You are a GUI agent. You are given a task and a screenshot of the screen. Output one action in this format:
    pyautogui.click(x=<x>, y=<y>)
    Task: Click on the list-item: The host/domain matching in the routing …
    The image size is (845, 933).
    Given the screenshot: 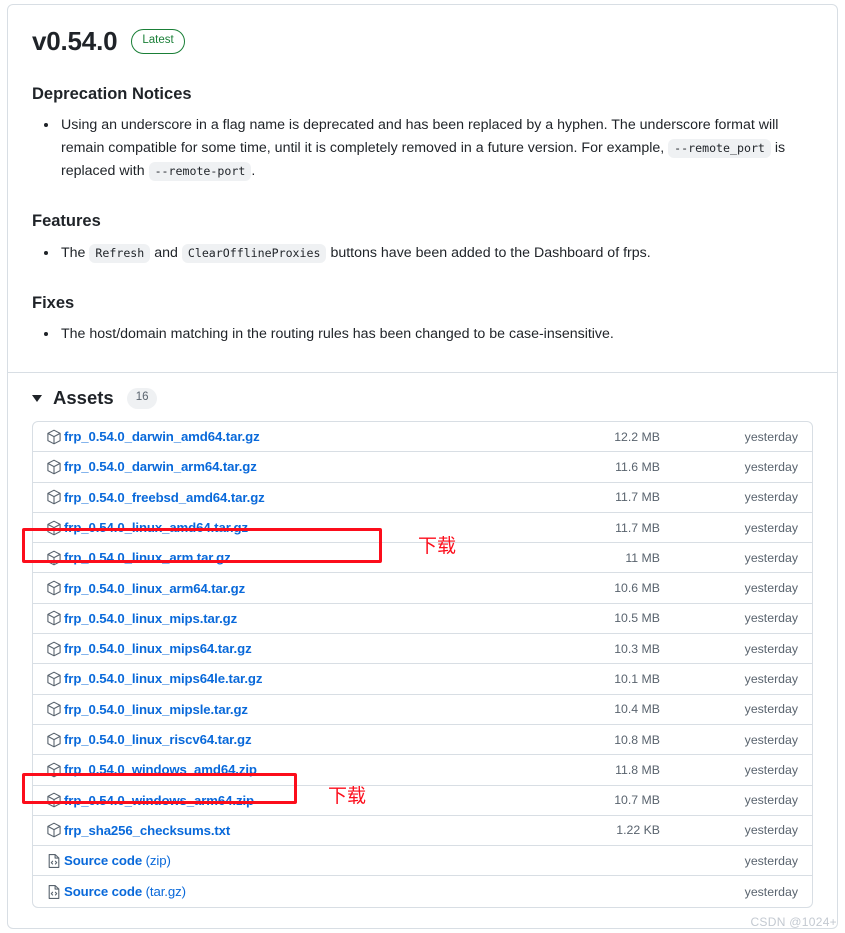 What is the action you would take?
    pyautogui.click(x=436, y=334)
    